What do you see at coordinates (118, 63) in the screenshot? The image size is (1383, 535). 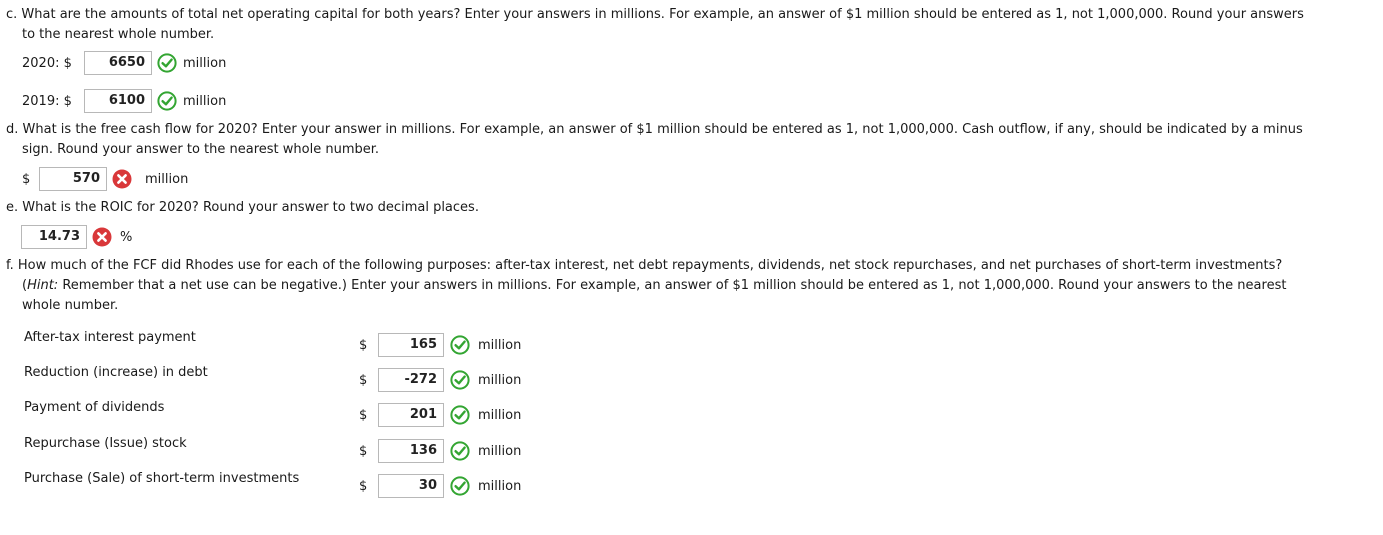 I see `capital-2020-input: 6650` at bounding box center [118, 63].